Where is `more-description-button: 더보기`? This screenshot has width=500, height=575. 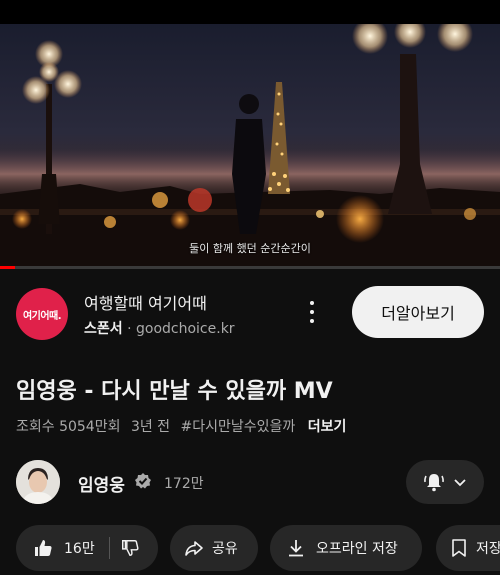
more-description-button: 더보기 is located at coordinates (327, 427).